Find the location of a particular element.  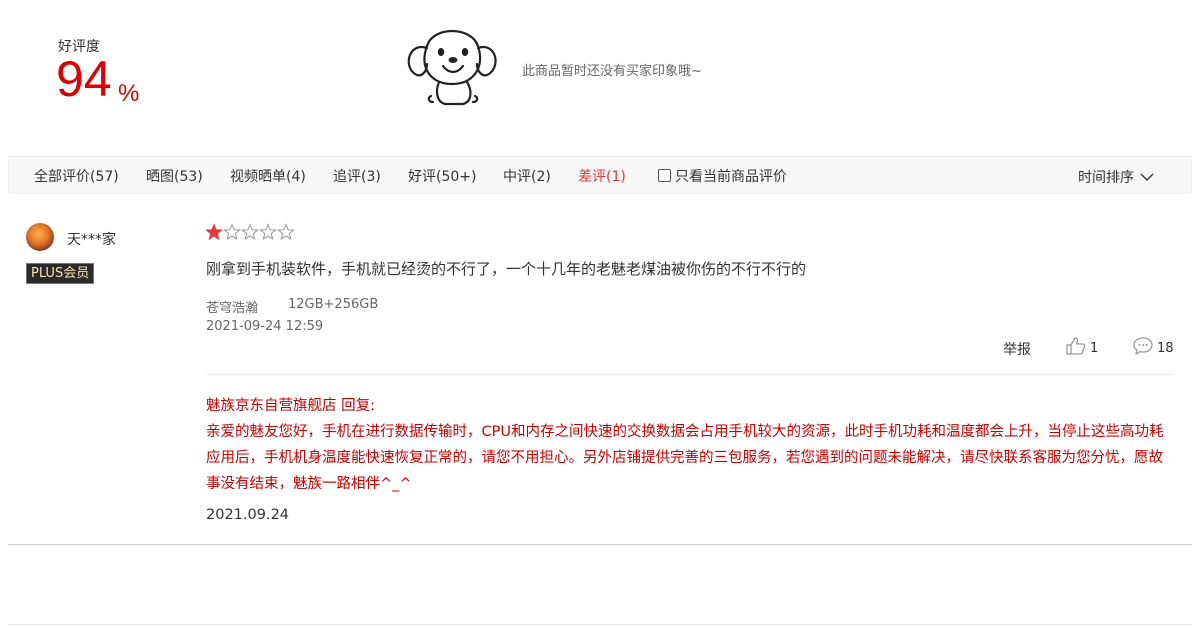

seller-reply-header: 魅族京东自营旗舰店 回复: is located at coordinates (290, 406).